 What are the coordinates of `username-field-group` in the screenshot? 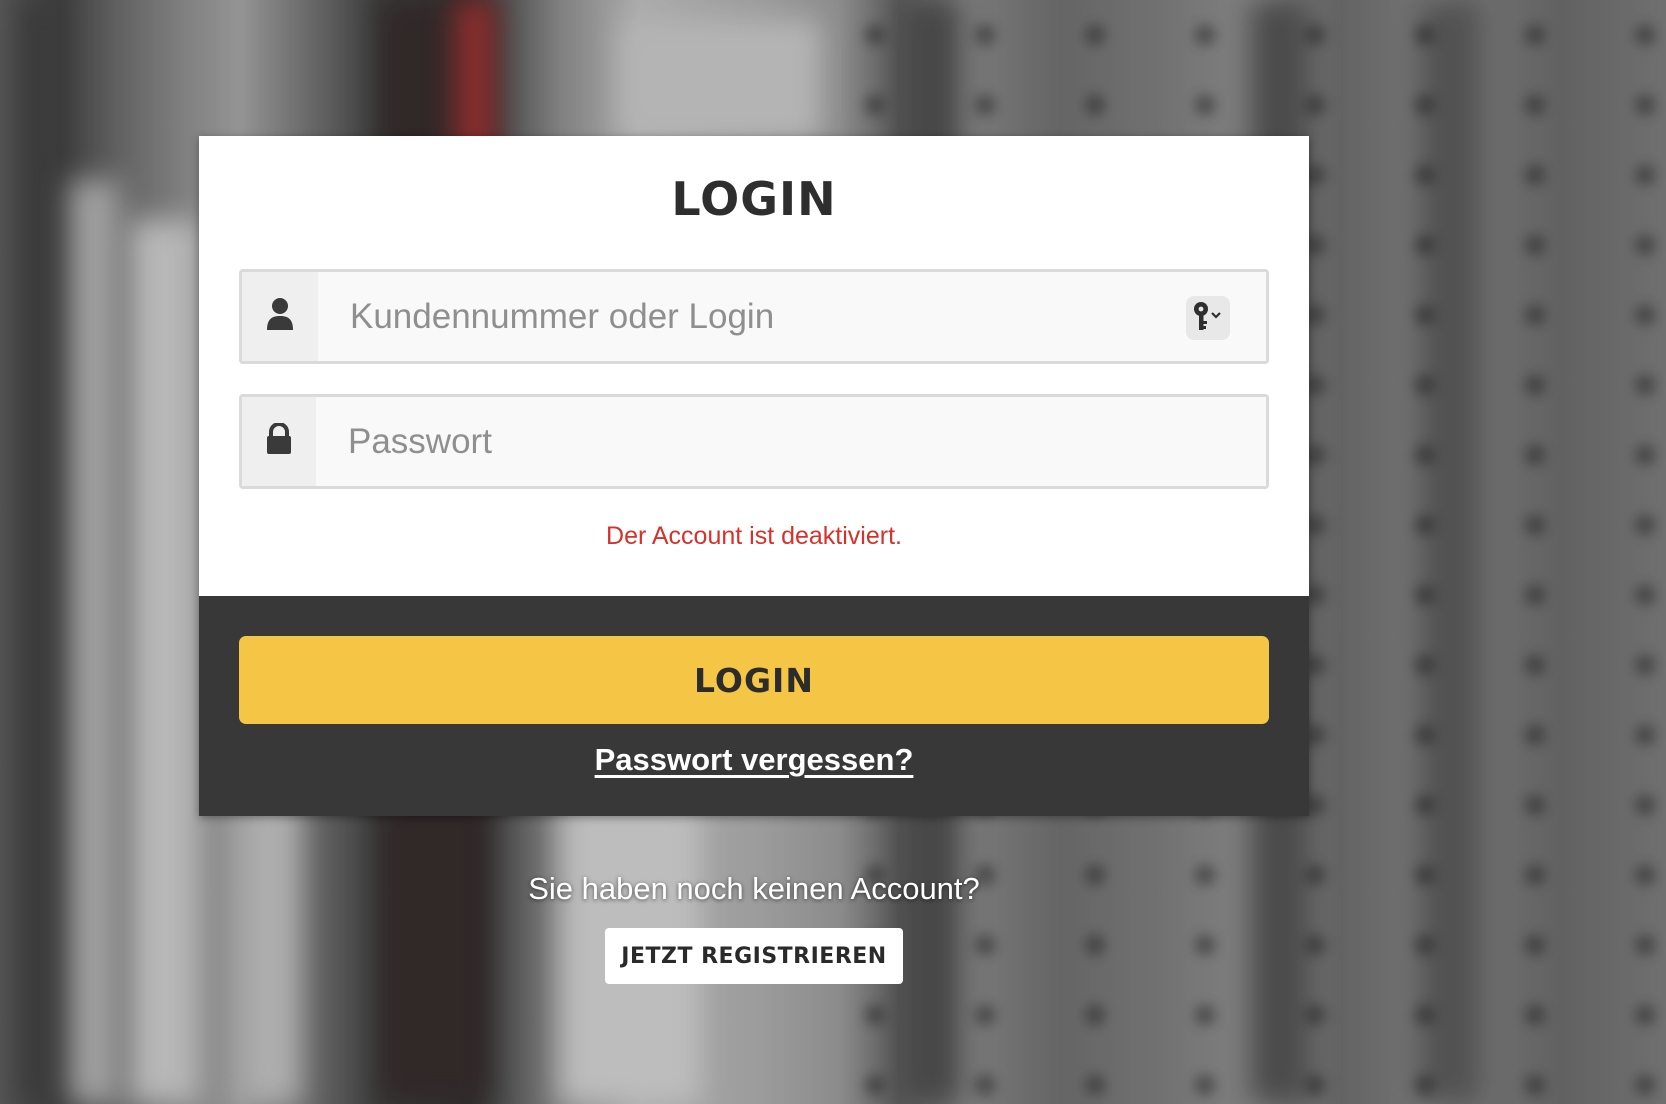 It's located at (754, 316).